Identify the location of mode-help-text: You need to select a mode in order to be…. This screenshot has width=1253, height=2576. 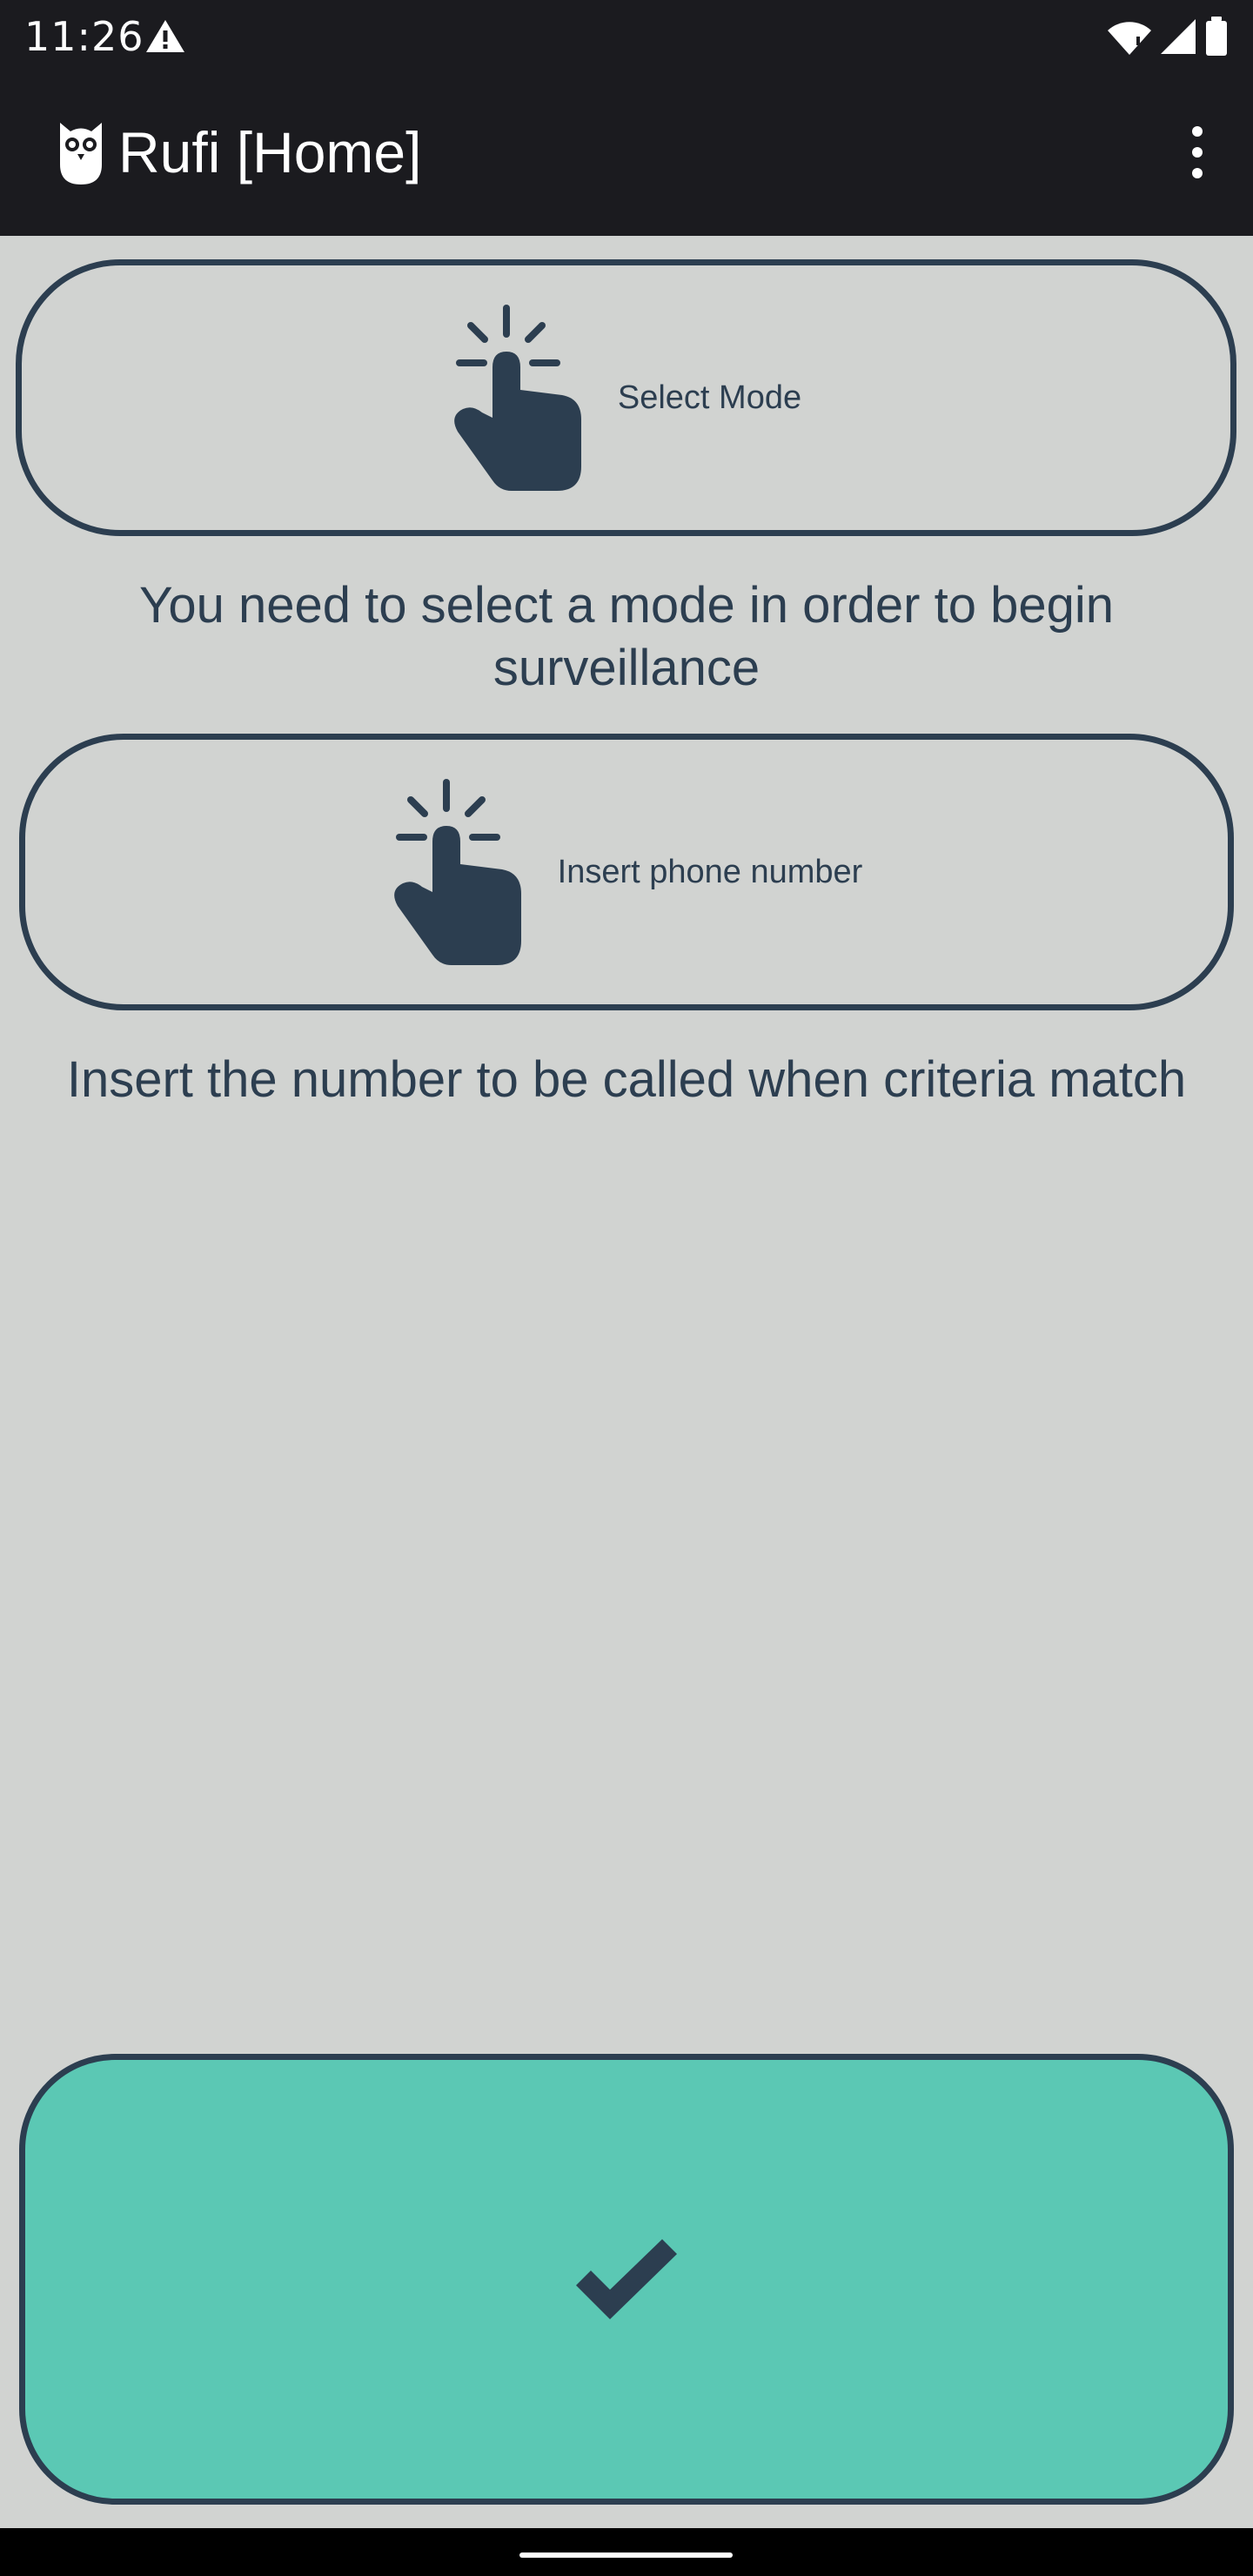
(626, 636).